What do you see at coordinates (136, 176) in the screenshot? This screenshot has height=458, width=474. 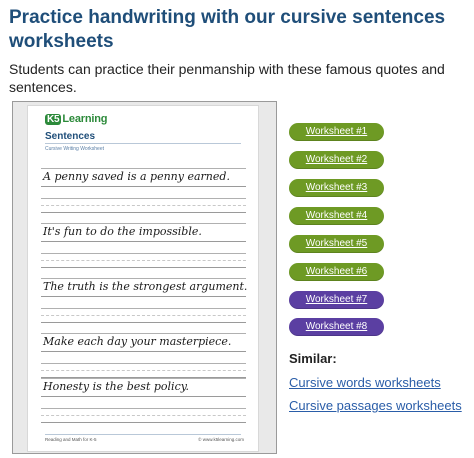 I see `cursive-sentence: A penny saved is a penny earned.` at bounding box center [136, 176].